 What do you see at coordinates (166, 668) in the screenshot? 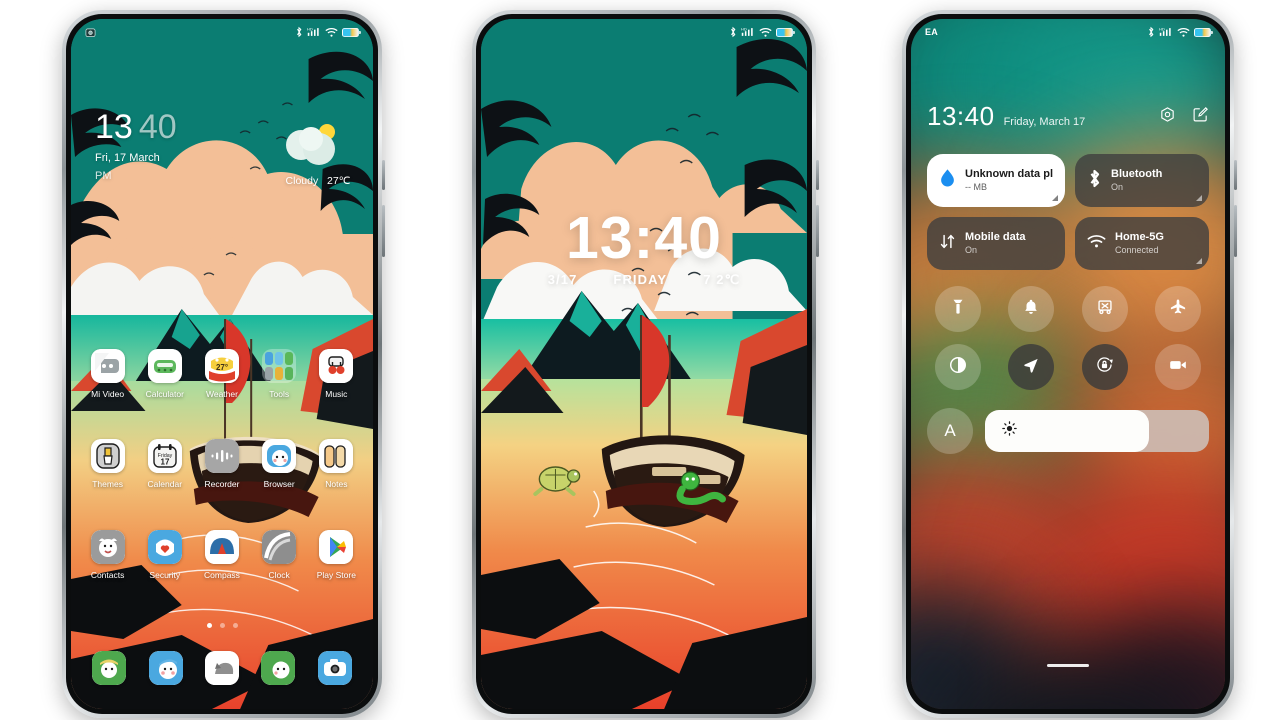
I see `dock-app-messages` at bounding box center [166, 668].